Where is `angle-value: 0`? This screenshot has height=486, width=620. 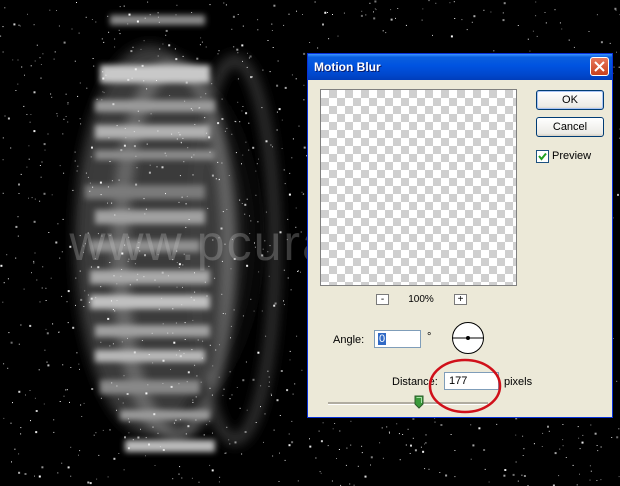 angle-value: 0 is located at coordinates (382, 339).